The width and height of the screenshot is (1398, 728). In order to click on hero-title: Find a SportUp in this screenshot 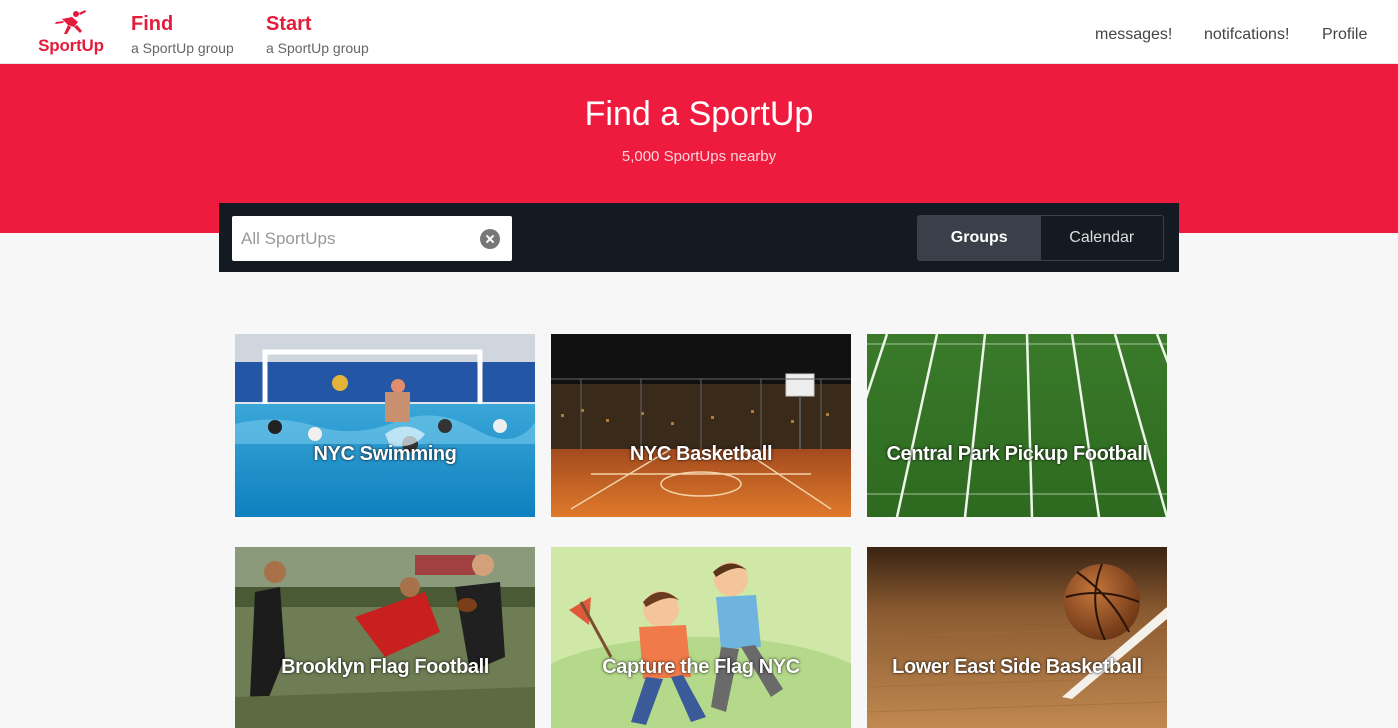, I will do `click(699, 114)`.